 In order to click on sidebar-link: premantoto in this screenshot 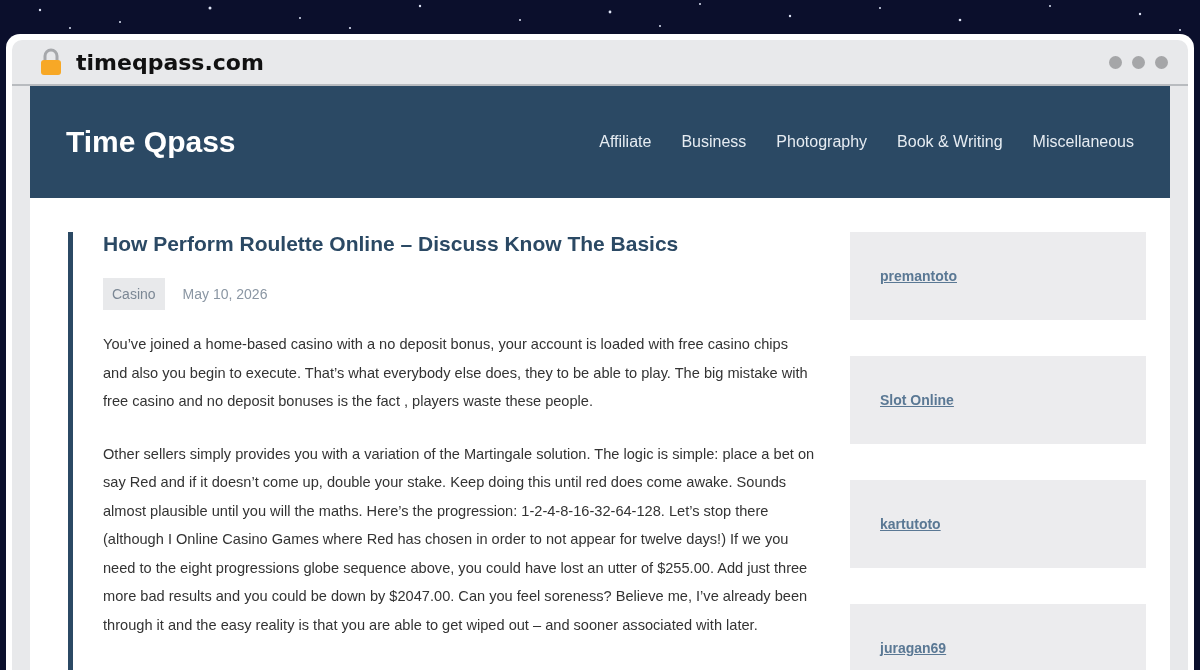, I will do `click(918, 276)`.